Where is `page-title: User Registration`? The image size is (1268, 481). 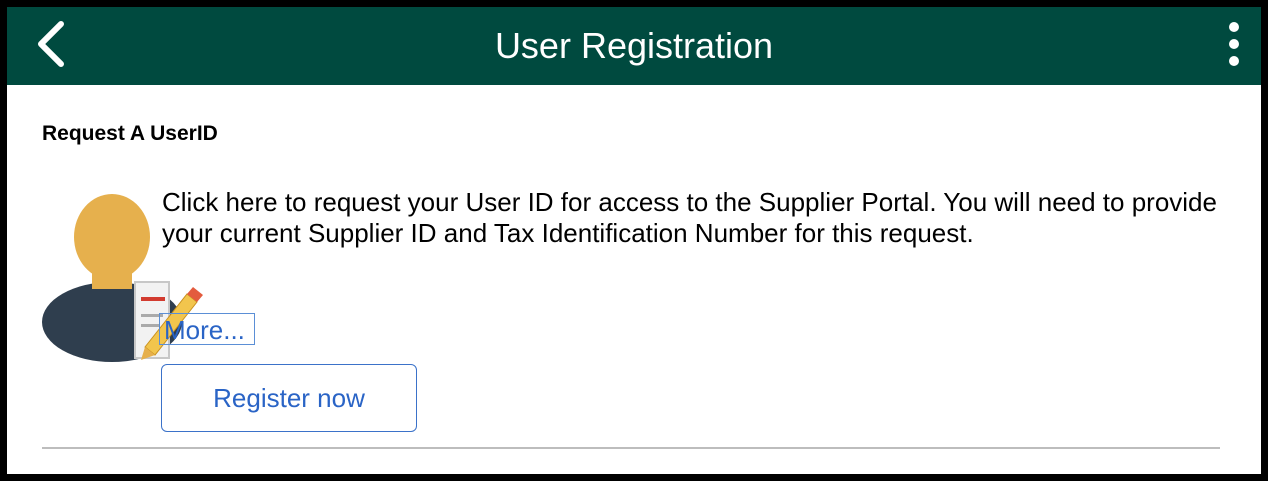 page-title: User Registration is located at coordinates (634, 45).